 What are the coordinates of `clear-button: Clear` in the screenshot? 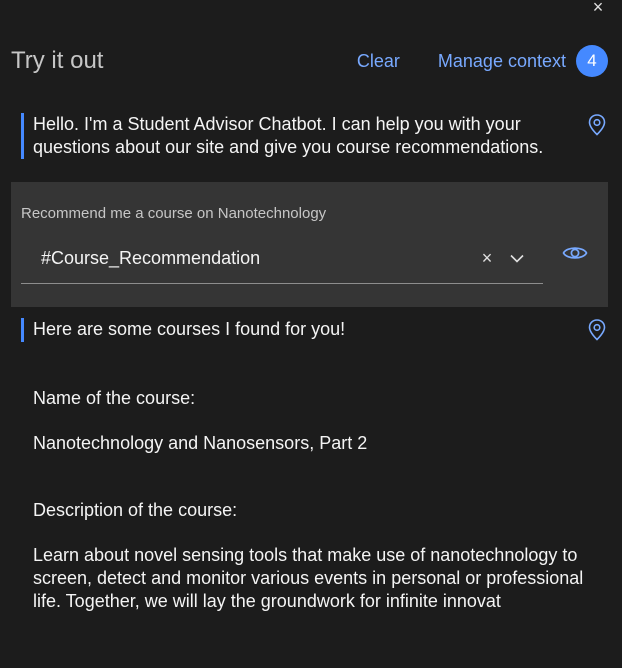 It's located at (378, 61).